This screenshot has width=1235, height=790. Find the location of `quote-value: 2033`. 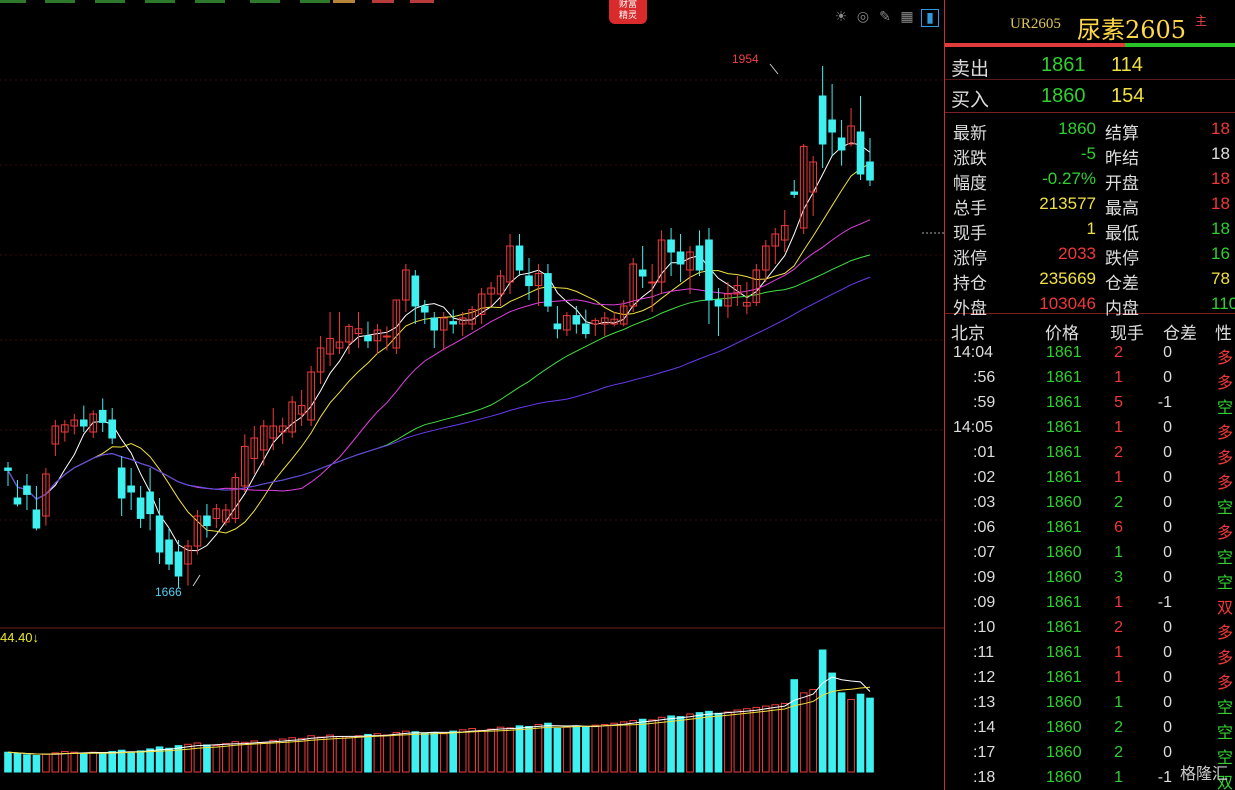

quote-value: 2033 is located at coordinates (1077, 253).